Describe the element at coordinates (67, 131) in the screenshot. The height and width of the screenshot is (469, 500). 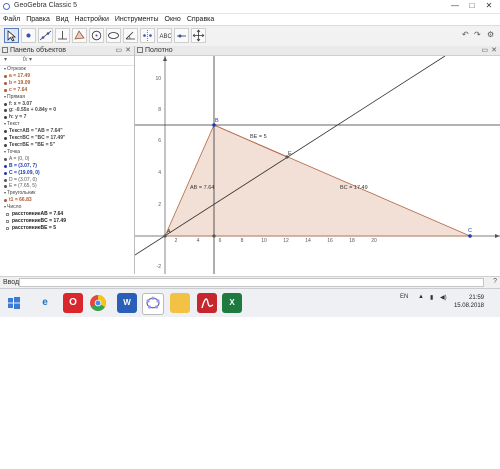
I see `algebra-item: ТекстAB = "AB = 7.64"` at that location.